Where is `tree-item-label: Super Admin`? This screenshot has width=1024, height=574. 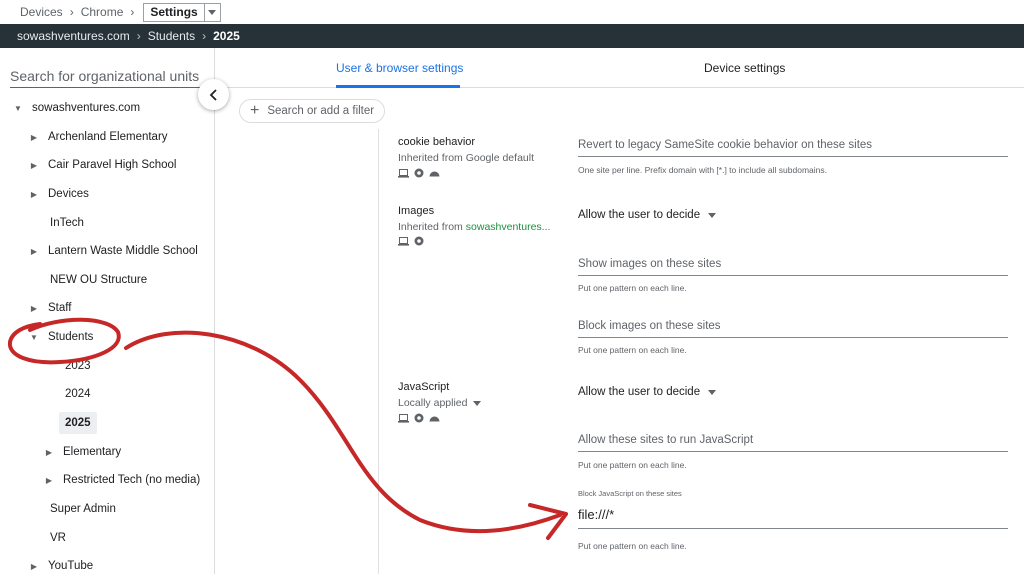 tree-item-label: Super Admin is located at coordinates (83, 509).